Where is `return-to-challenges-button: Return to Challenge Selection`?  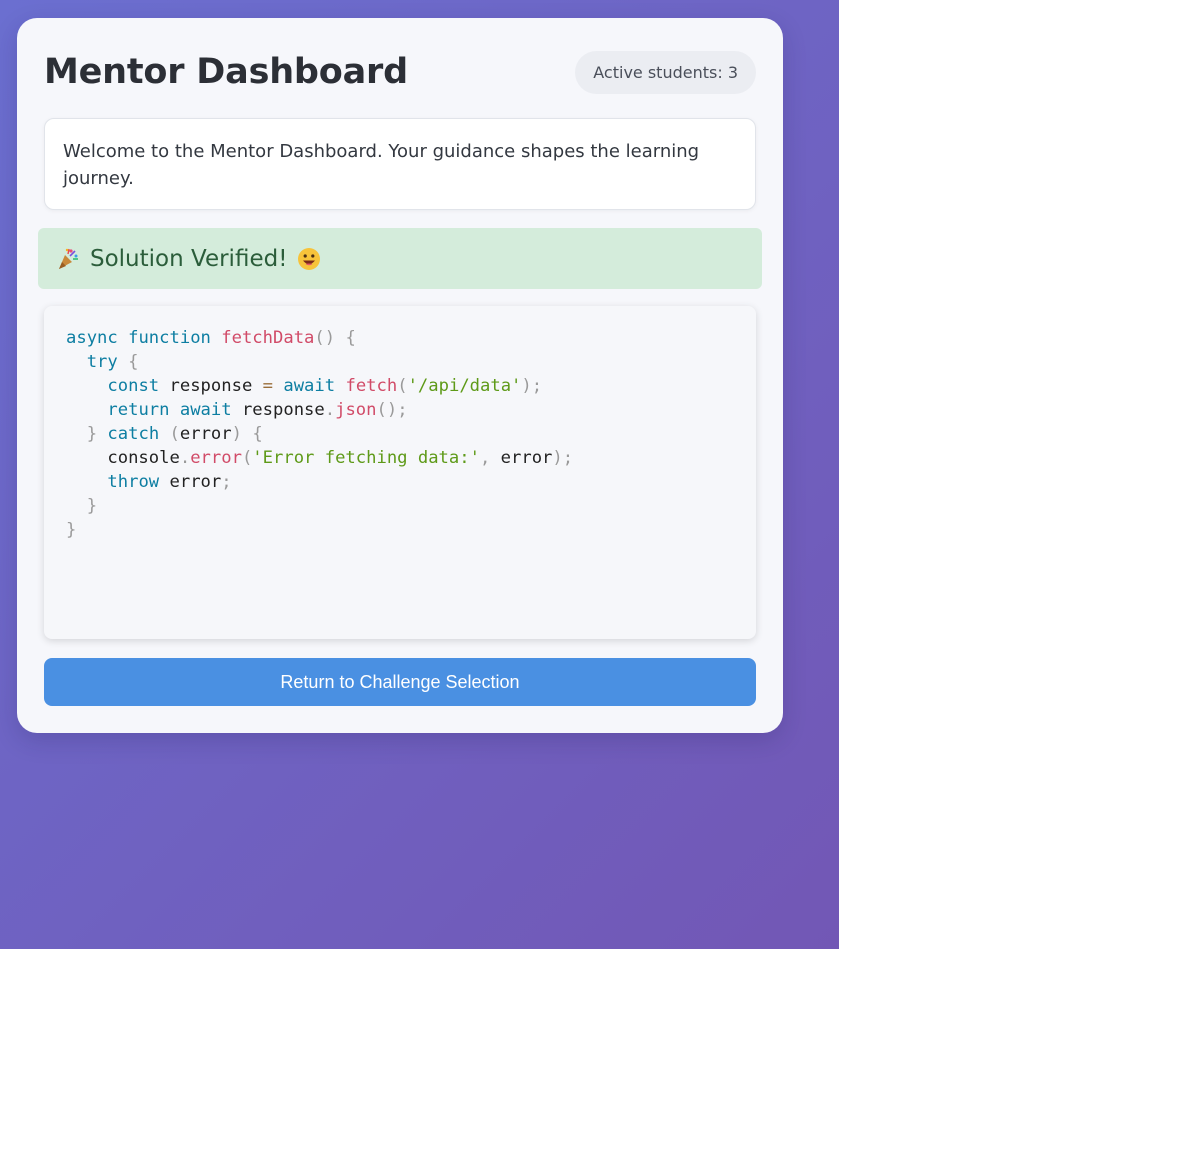
return-to-challenges-button: Return to Challenge Selection is located at coordinates (400, 682).